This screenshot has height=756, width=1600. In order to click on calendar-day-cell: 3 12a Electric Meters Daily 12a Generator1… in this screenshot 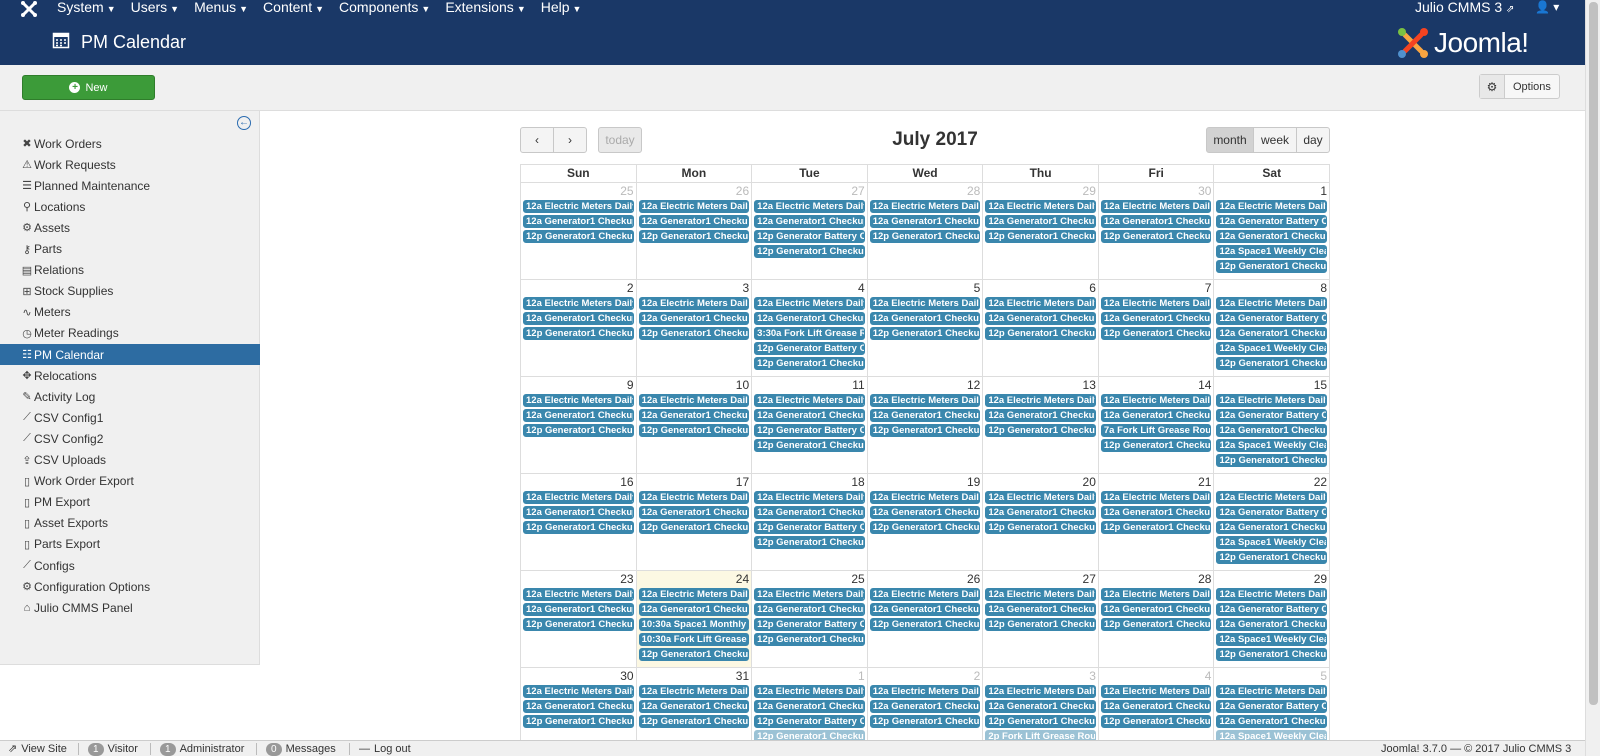, I will do `click(1041, 705)`.